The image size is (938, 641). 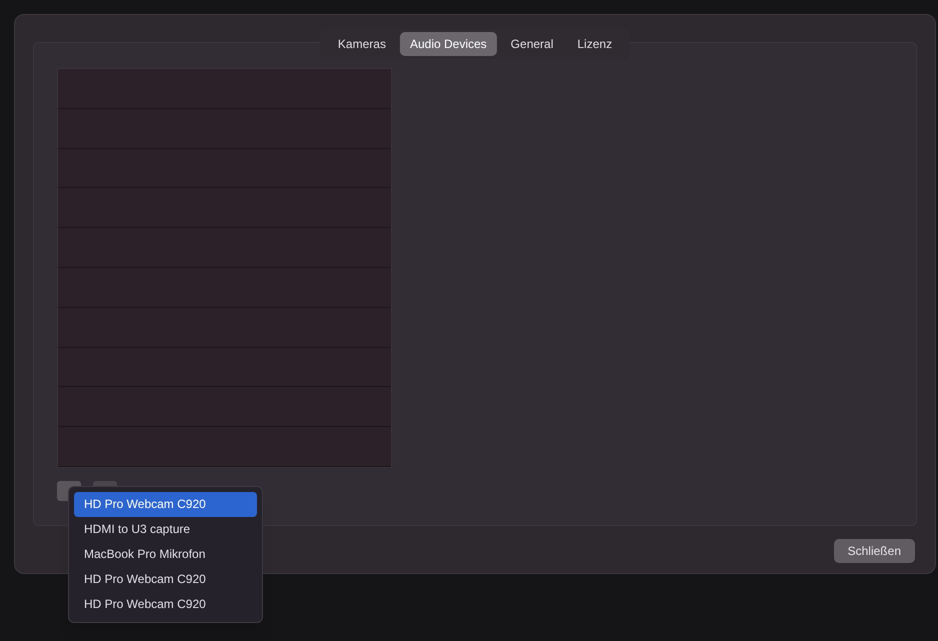 I want to click on menu-item: HDMI to U3 capture, so click(x=165, y=529).